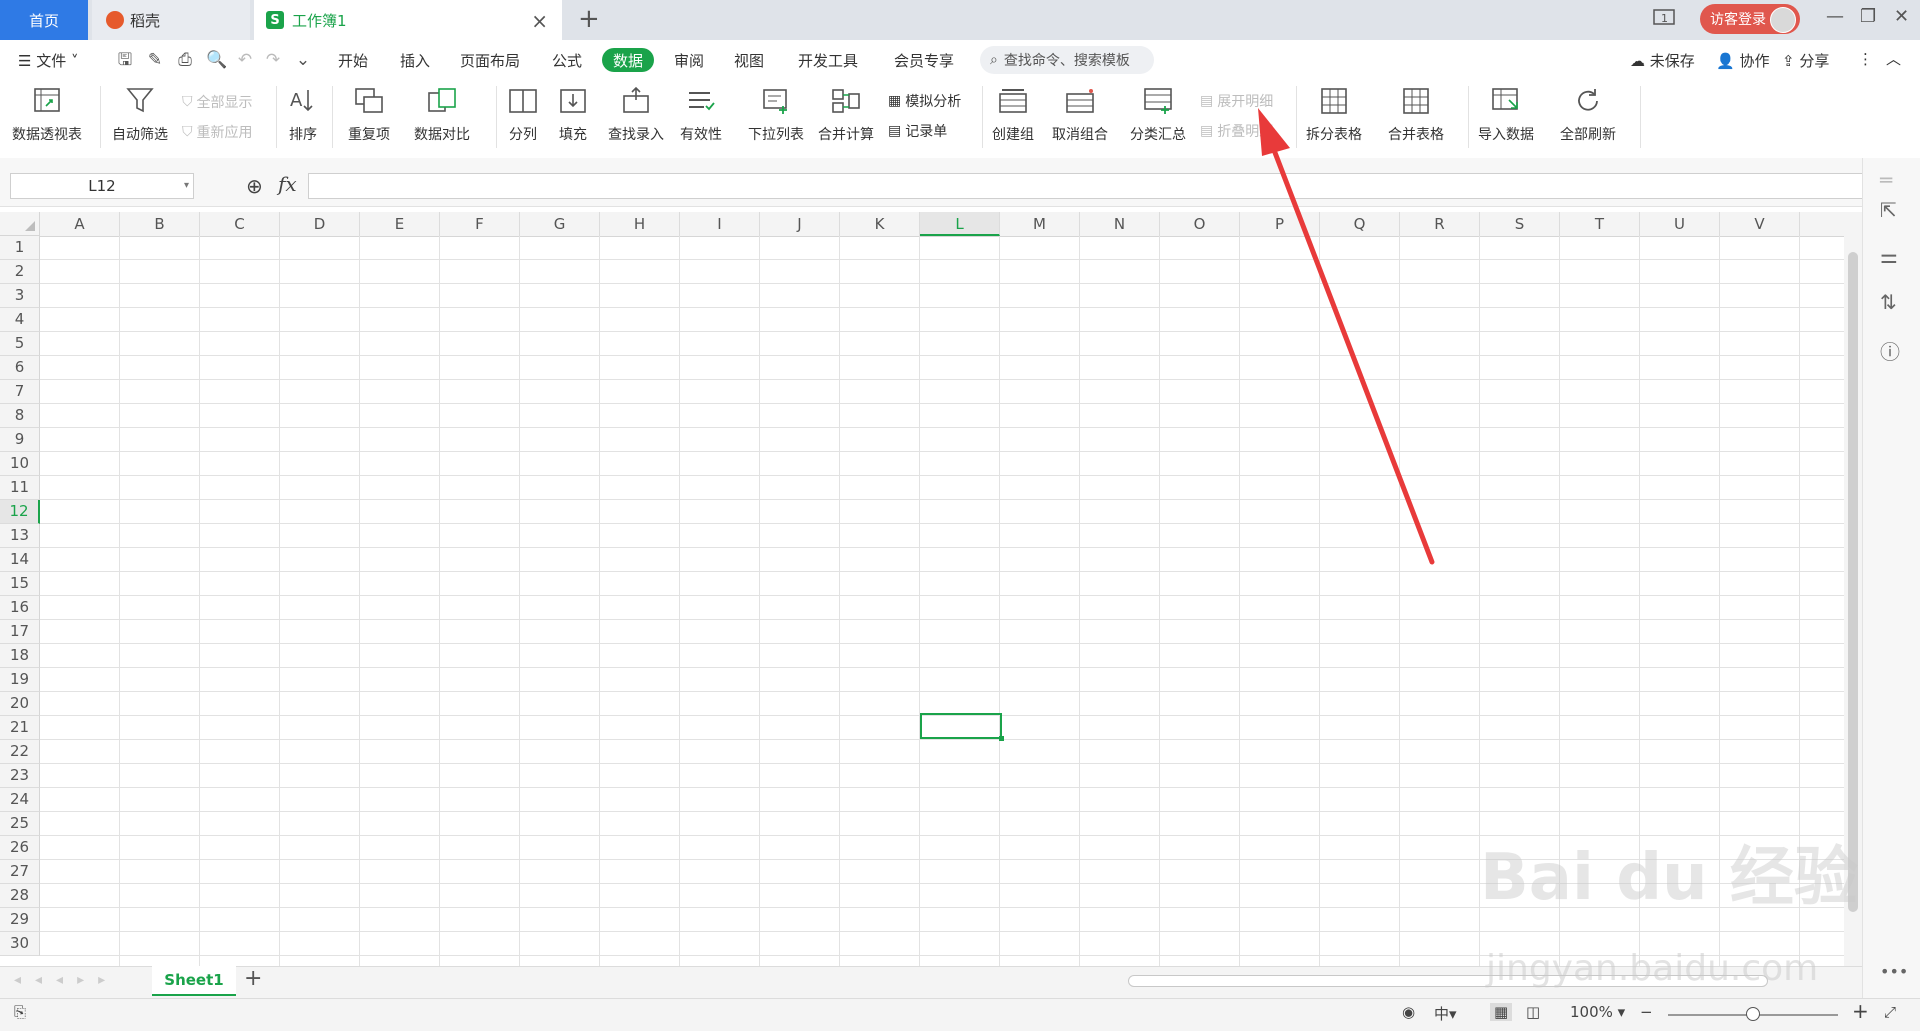  Describe the element at coordinates (689, 60) in the screenshot. I see `menu-review: 审阅` at that location.